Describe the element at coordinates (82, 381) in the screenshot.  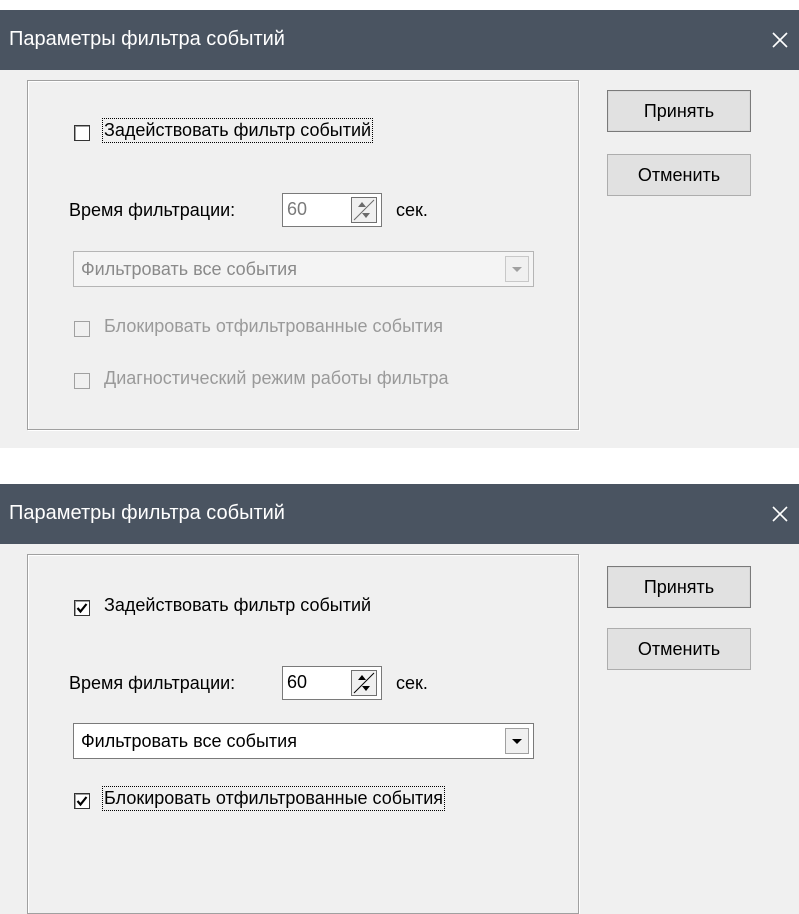
I see `diagnostic-mode-checkbox` at that location.